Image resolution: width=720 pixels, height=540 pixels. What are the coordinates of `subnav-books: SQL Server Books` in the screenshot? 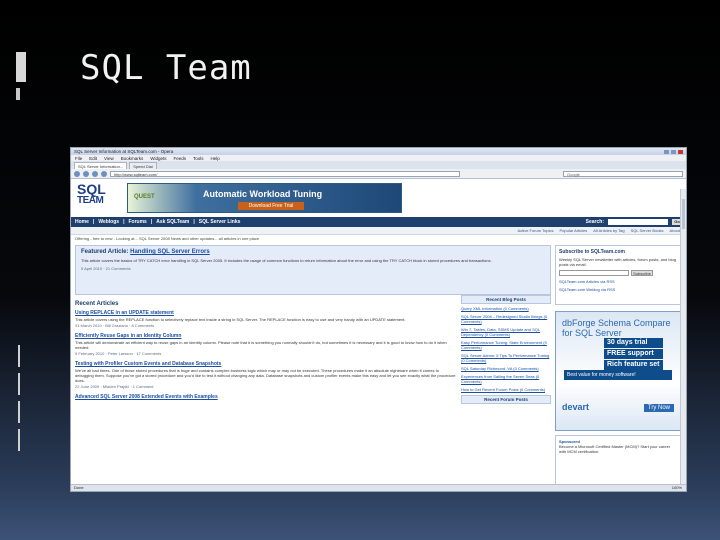 It's located at (647, 230).